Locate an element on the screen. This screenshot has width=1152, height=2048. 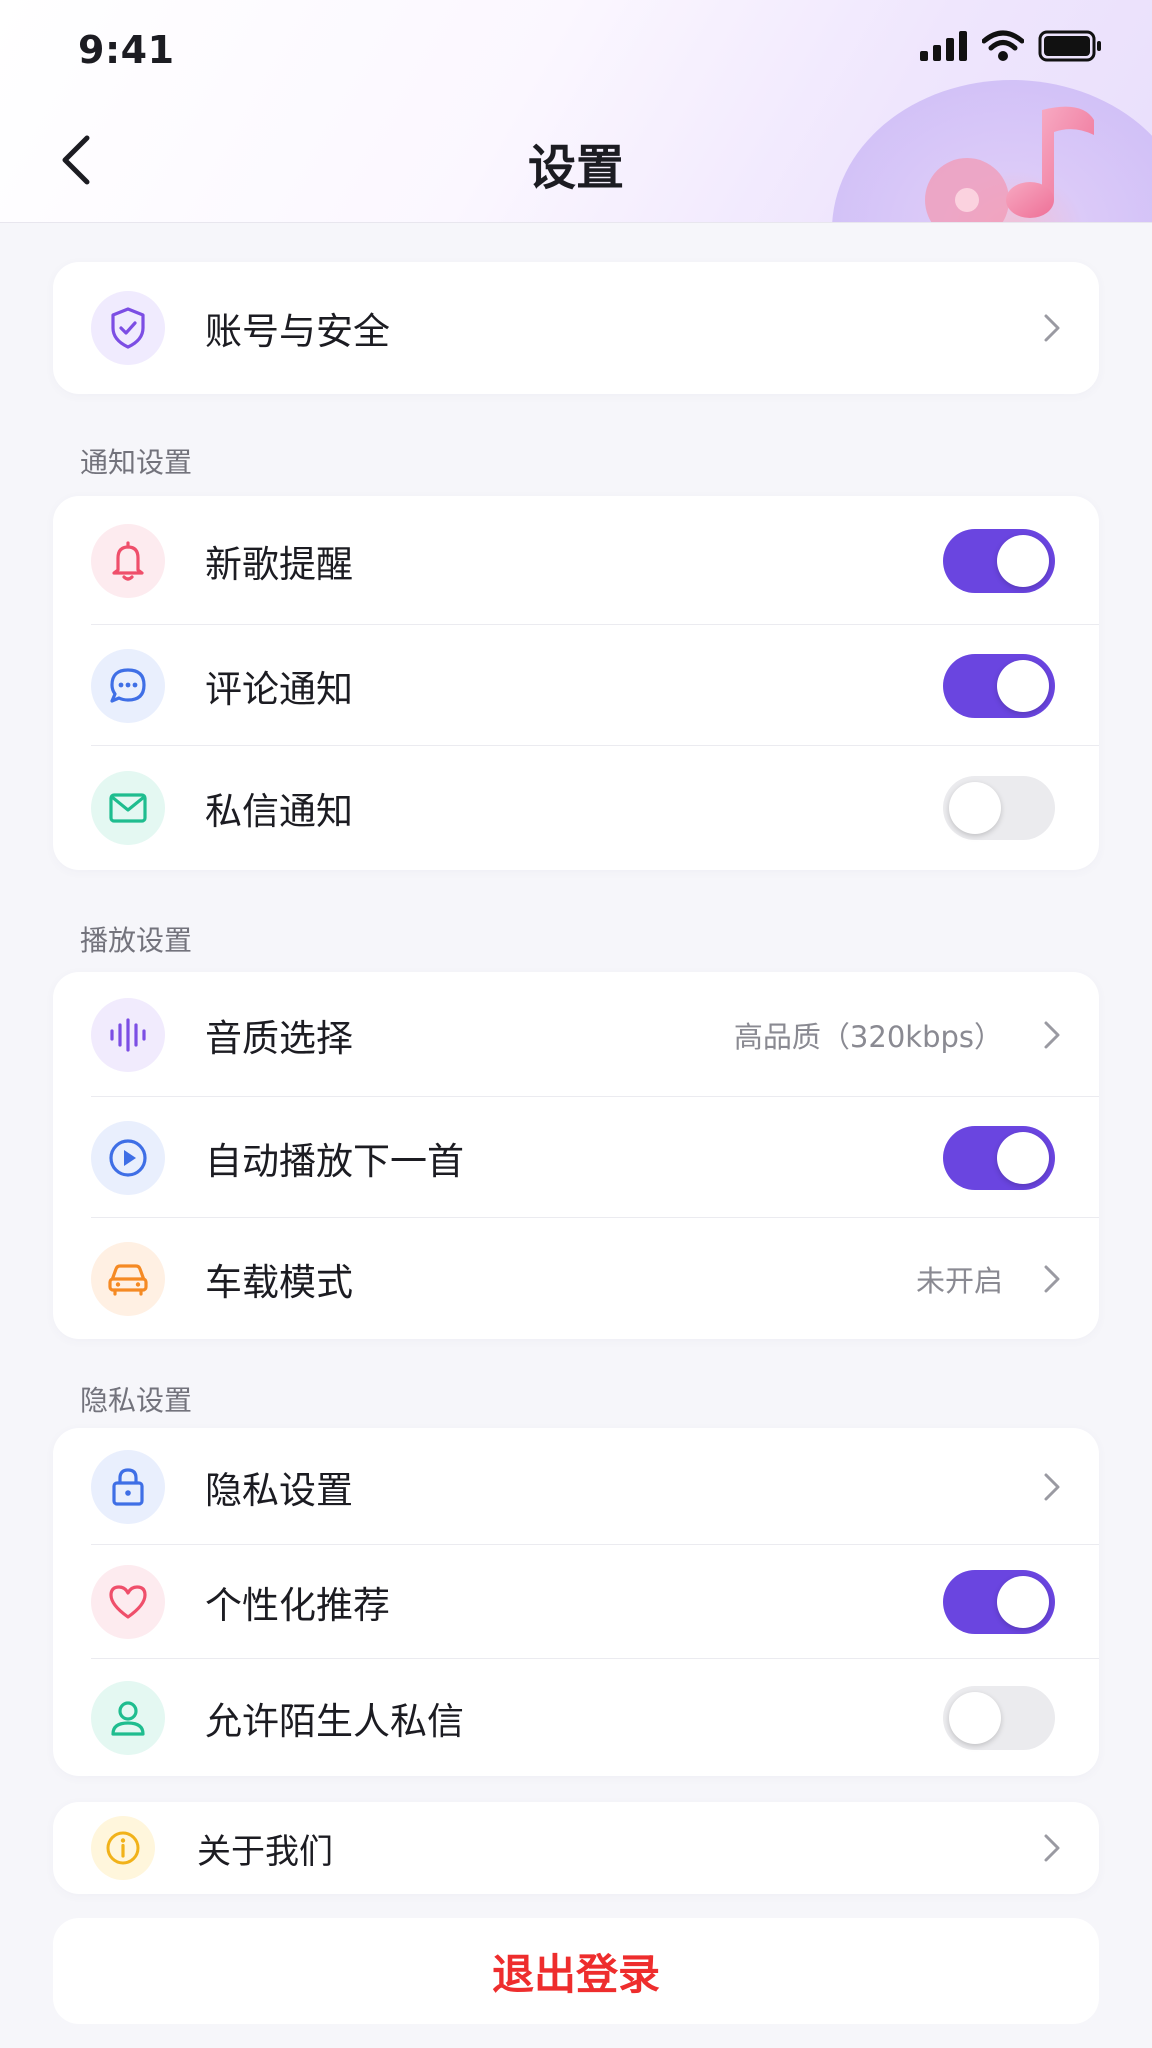
settings-row-new-song: 新歌提醒 is located at coordinates (576, 560).